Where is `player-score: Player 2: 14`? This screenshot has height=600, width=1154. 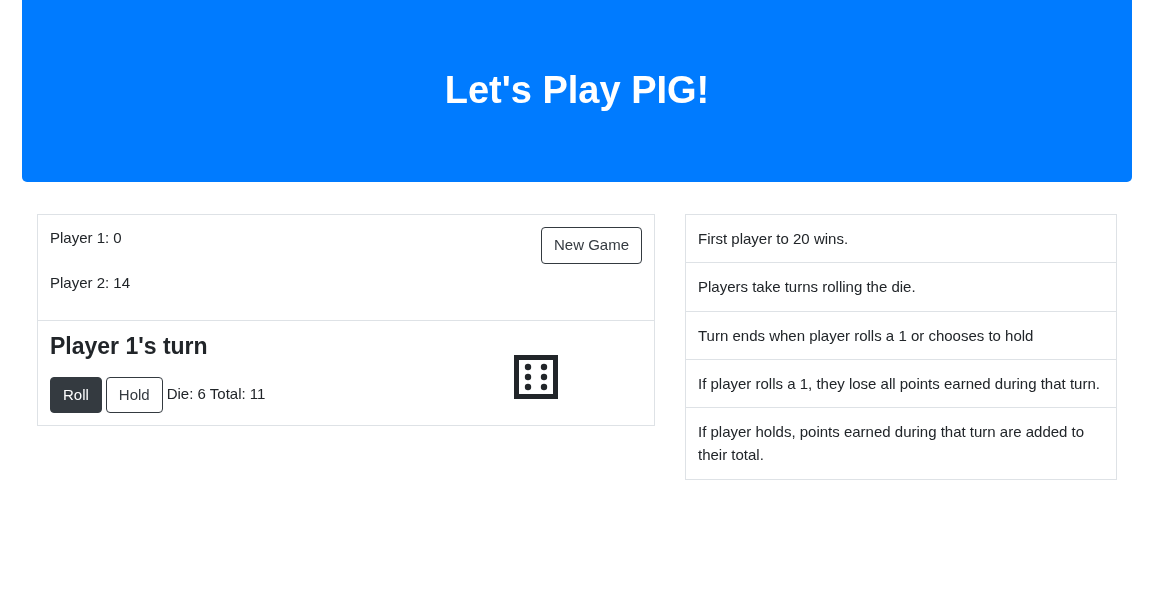 player-score: Player 2: 14 is located at coordinates (90, 282).